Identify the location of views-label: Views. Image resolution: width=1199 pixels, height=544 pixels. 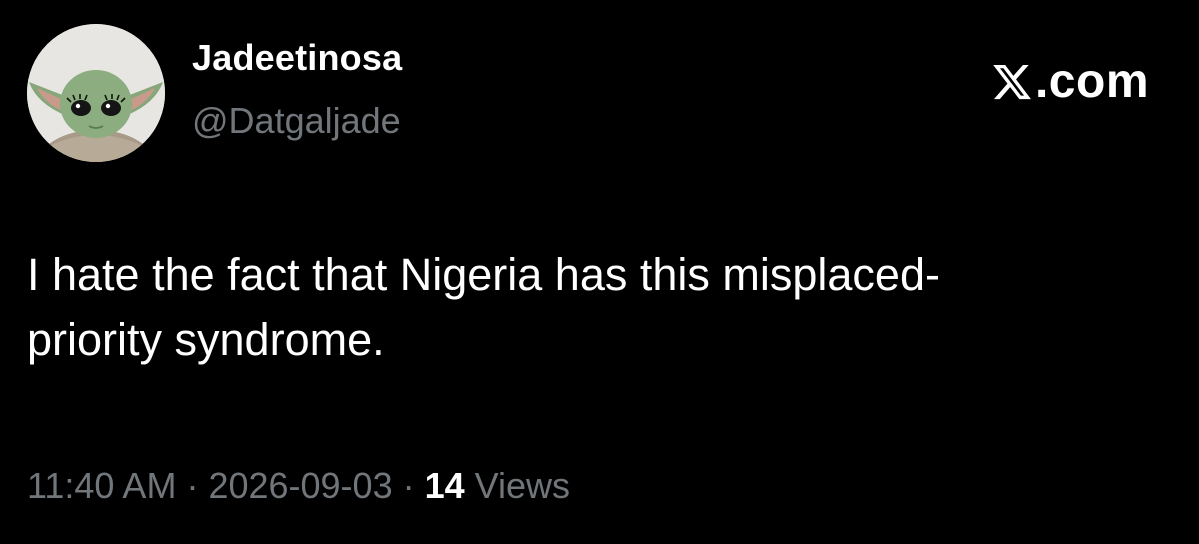
(517, 485).